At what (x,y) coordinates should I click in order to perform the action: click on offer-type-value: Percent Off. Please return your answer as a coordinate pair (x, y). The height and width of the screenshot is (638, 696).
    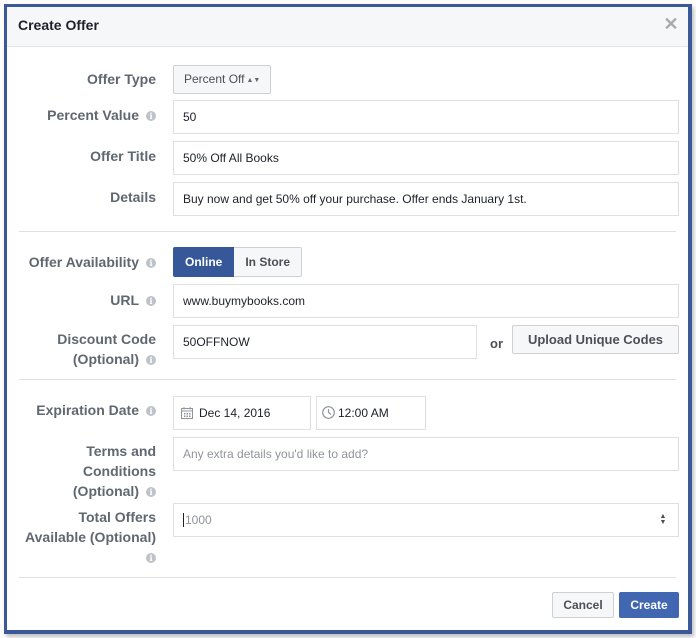
    Looking at the image, I should click on (214, 79).